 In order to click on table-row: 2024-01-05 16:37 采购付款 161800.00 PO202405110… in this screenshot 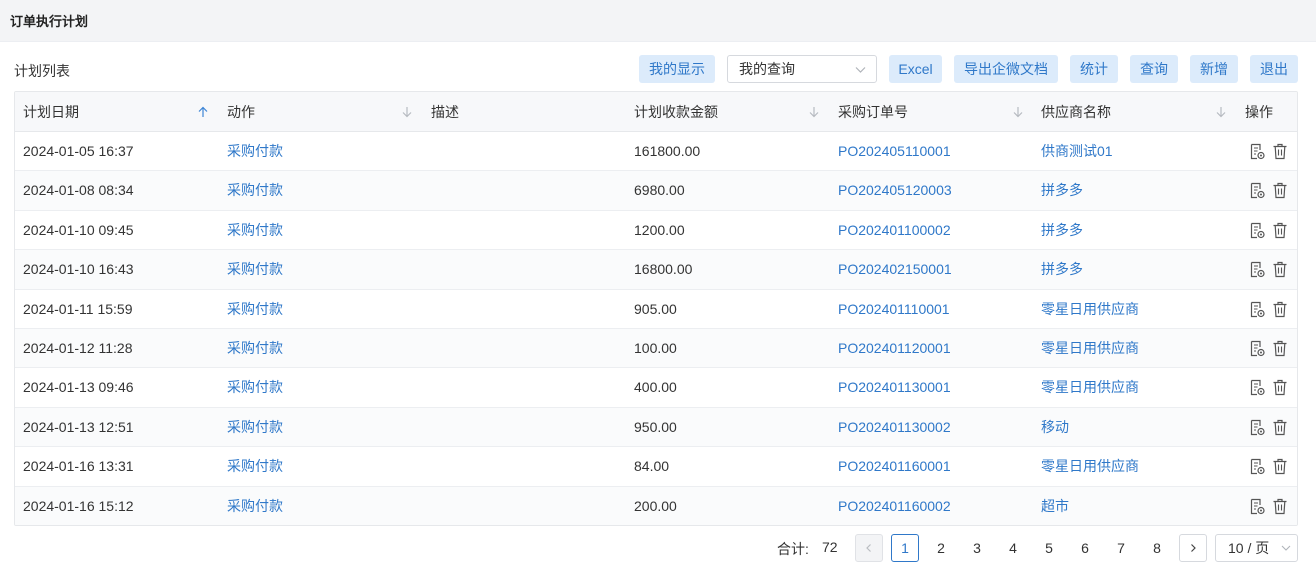, I will do `click(656, 152)`.